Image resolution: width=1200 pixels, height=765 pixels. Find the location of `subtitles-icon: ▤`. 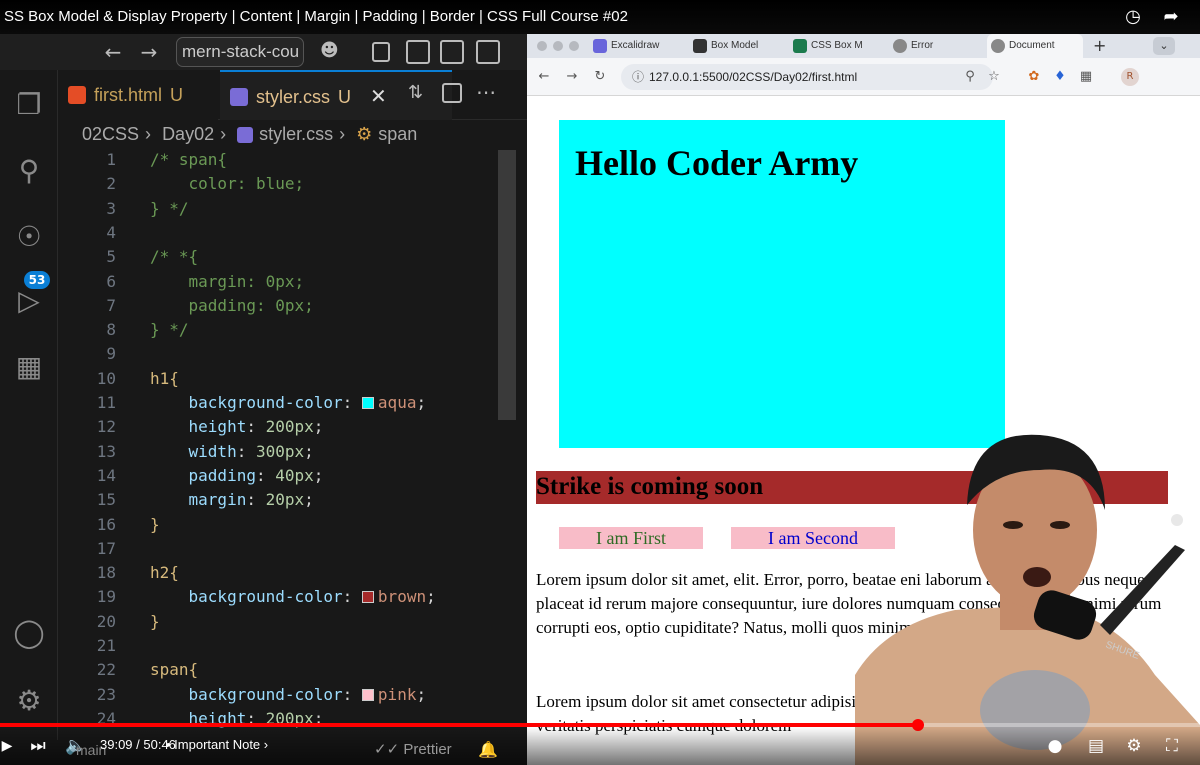

subtitles-icon: ▤ is located at coordinates (1096, 746).